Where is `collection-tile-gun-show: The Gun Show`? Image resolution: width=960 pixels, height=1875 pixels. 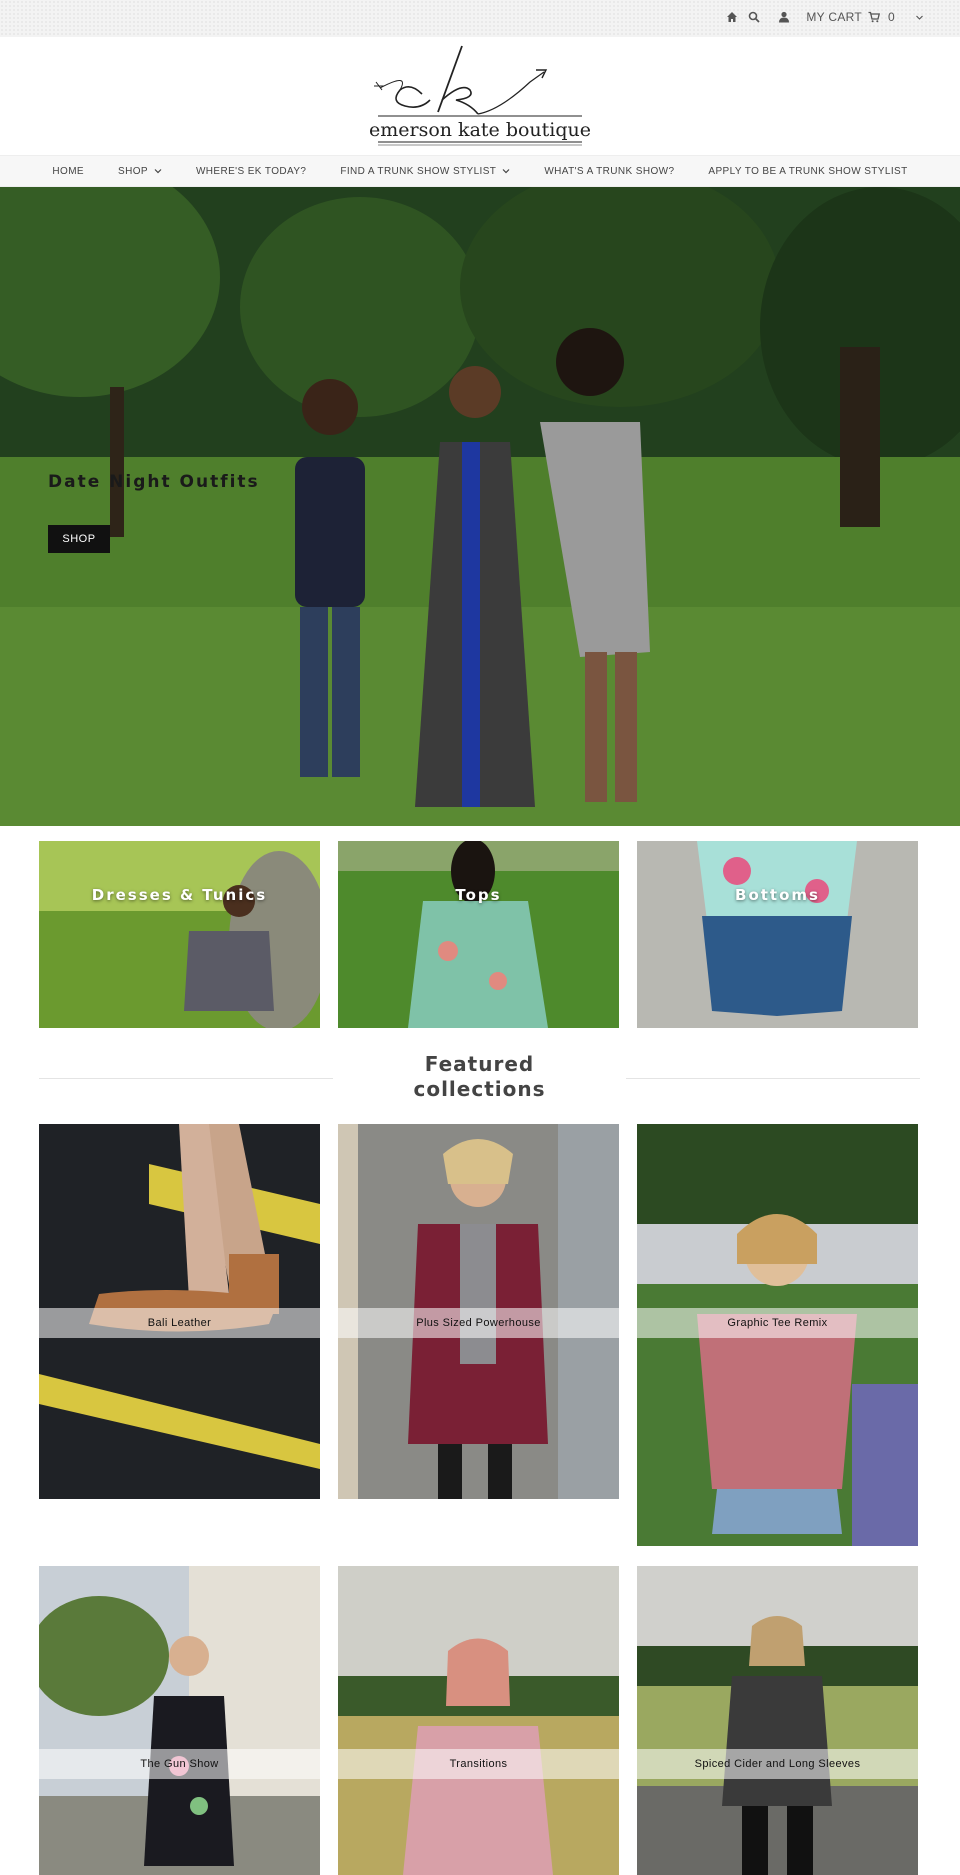
collection-tile-gun-show: The Gun Show is located at coordinates (179, 1720).